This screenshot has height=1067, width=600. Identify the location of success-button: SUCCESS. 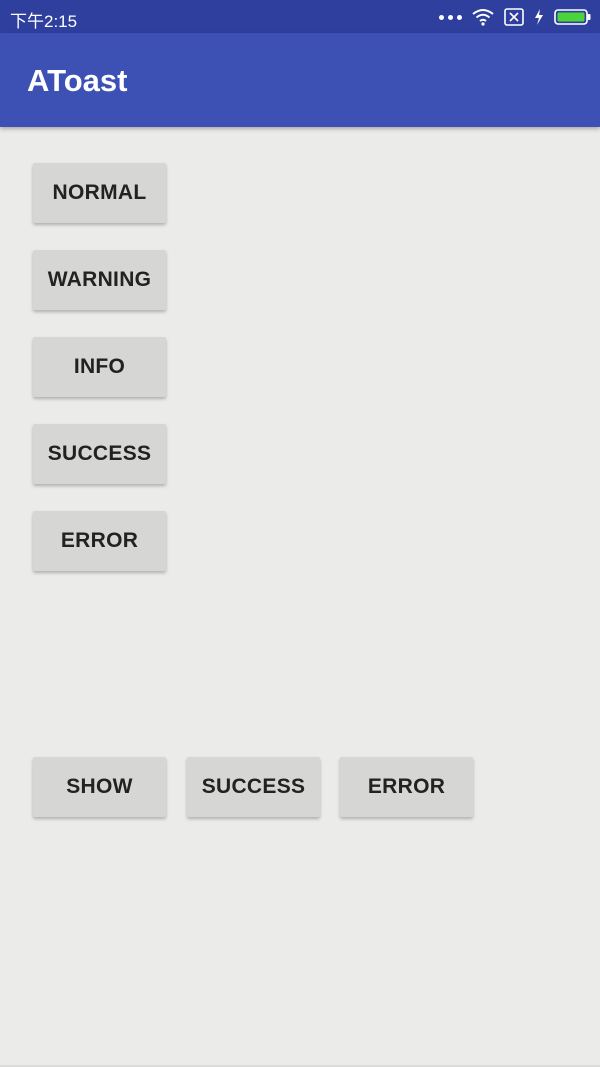
(99, 454).